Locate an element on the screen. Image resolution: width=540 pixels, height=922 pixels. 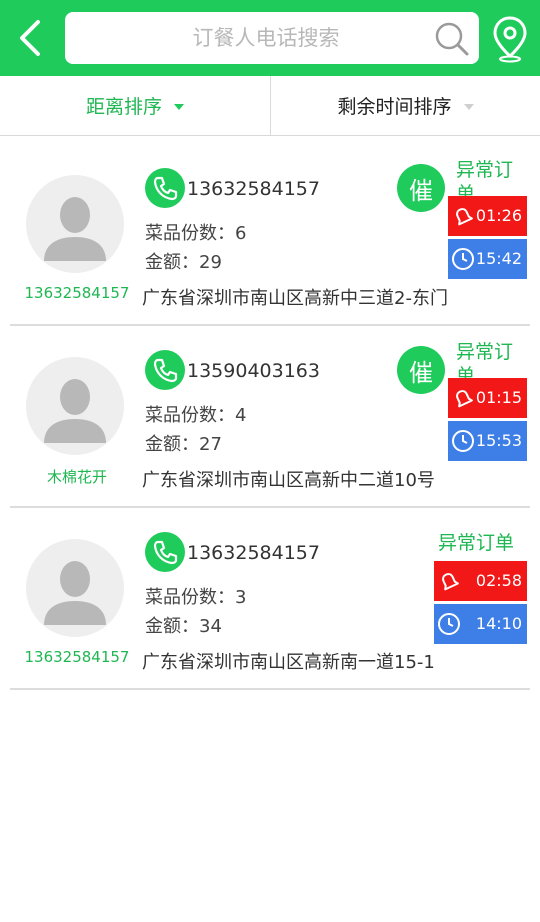
order-time: 14:10 is located at coordinates (498, 623).